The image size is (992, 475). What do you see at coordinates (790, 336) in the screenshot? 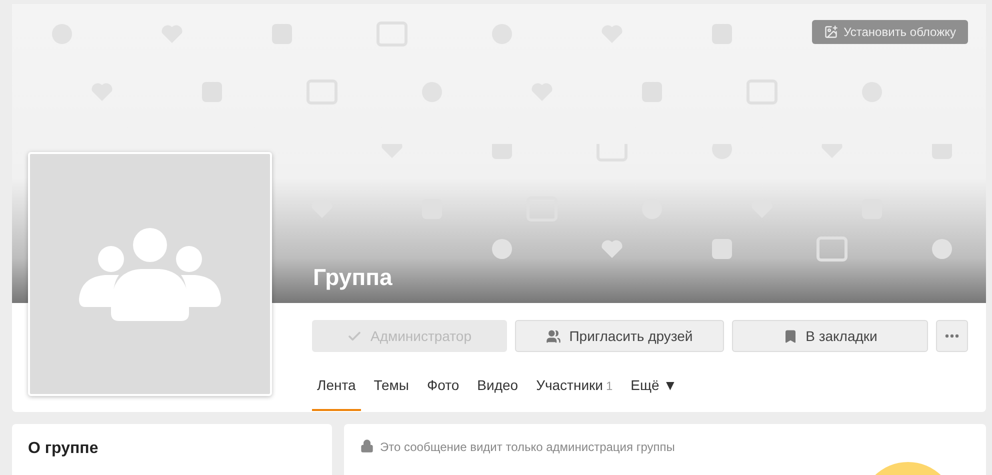
I see `bookmark-icon` at bounding box center [790, 336].